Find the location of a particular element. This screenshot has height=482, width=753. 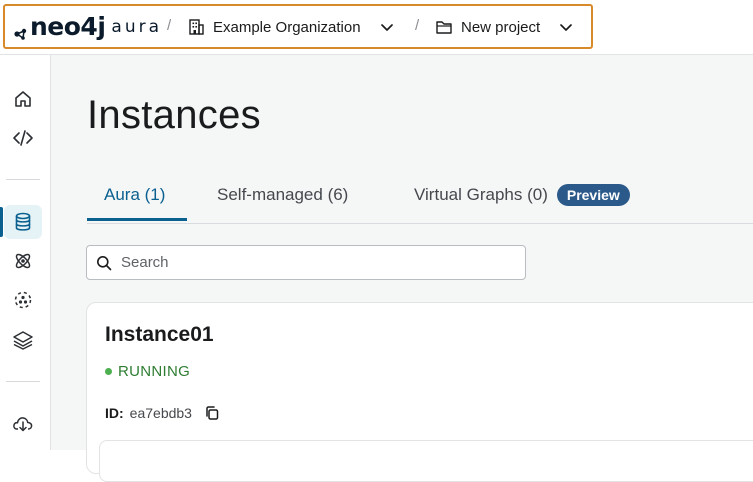

instance-name: Instance01 is located at coordinates (159, 334).